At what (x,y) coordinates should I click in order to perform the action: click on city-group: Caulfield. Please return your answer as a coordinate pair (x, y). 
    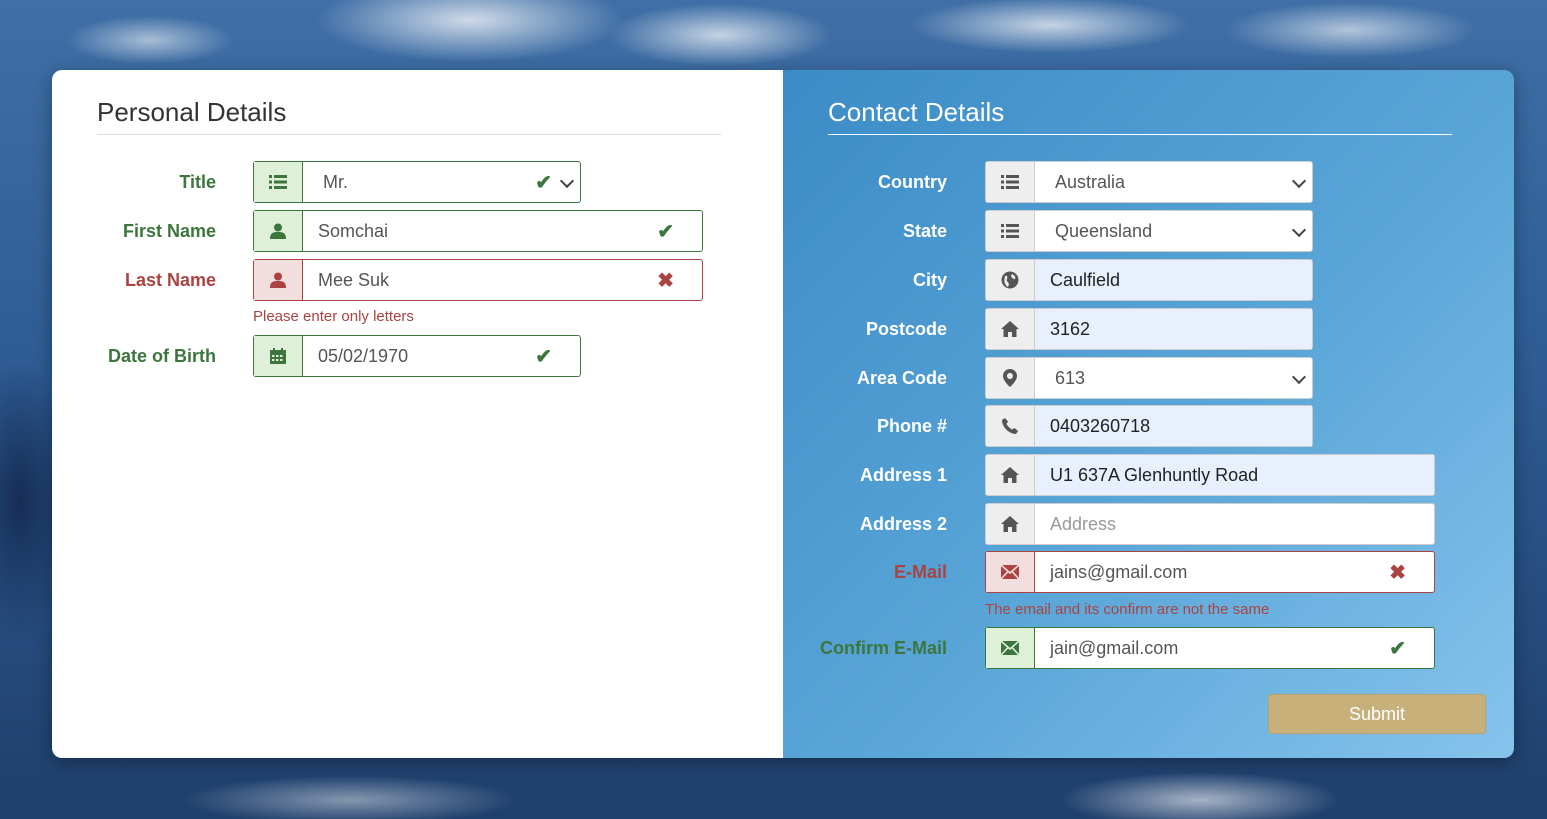
    Looking at the image, I should click on (1149, 280).